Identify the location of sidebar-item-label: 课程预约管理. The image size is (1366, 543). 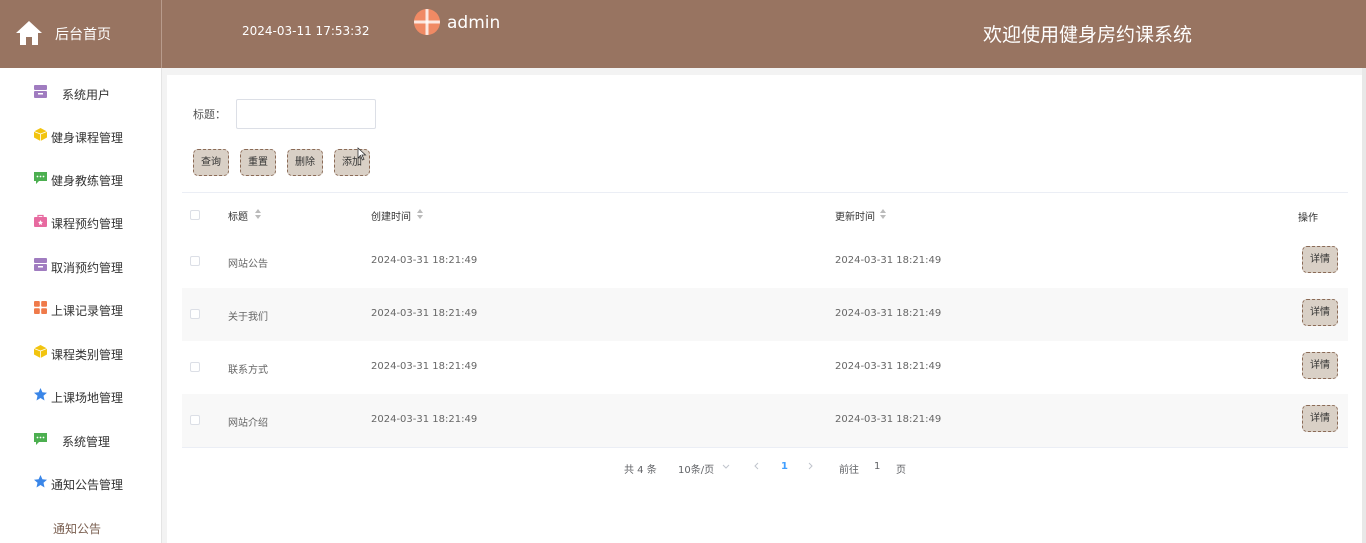
(87, 224).